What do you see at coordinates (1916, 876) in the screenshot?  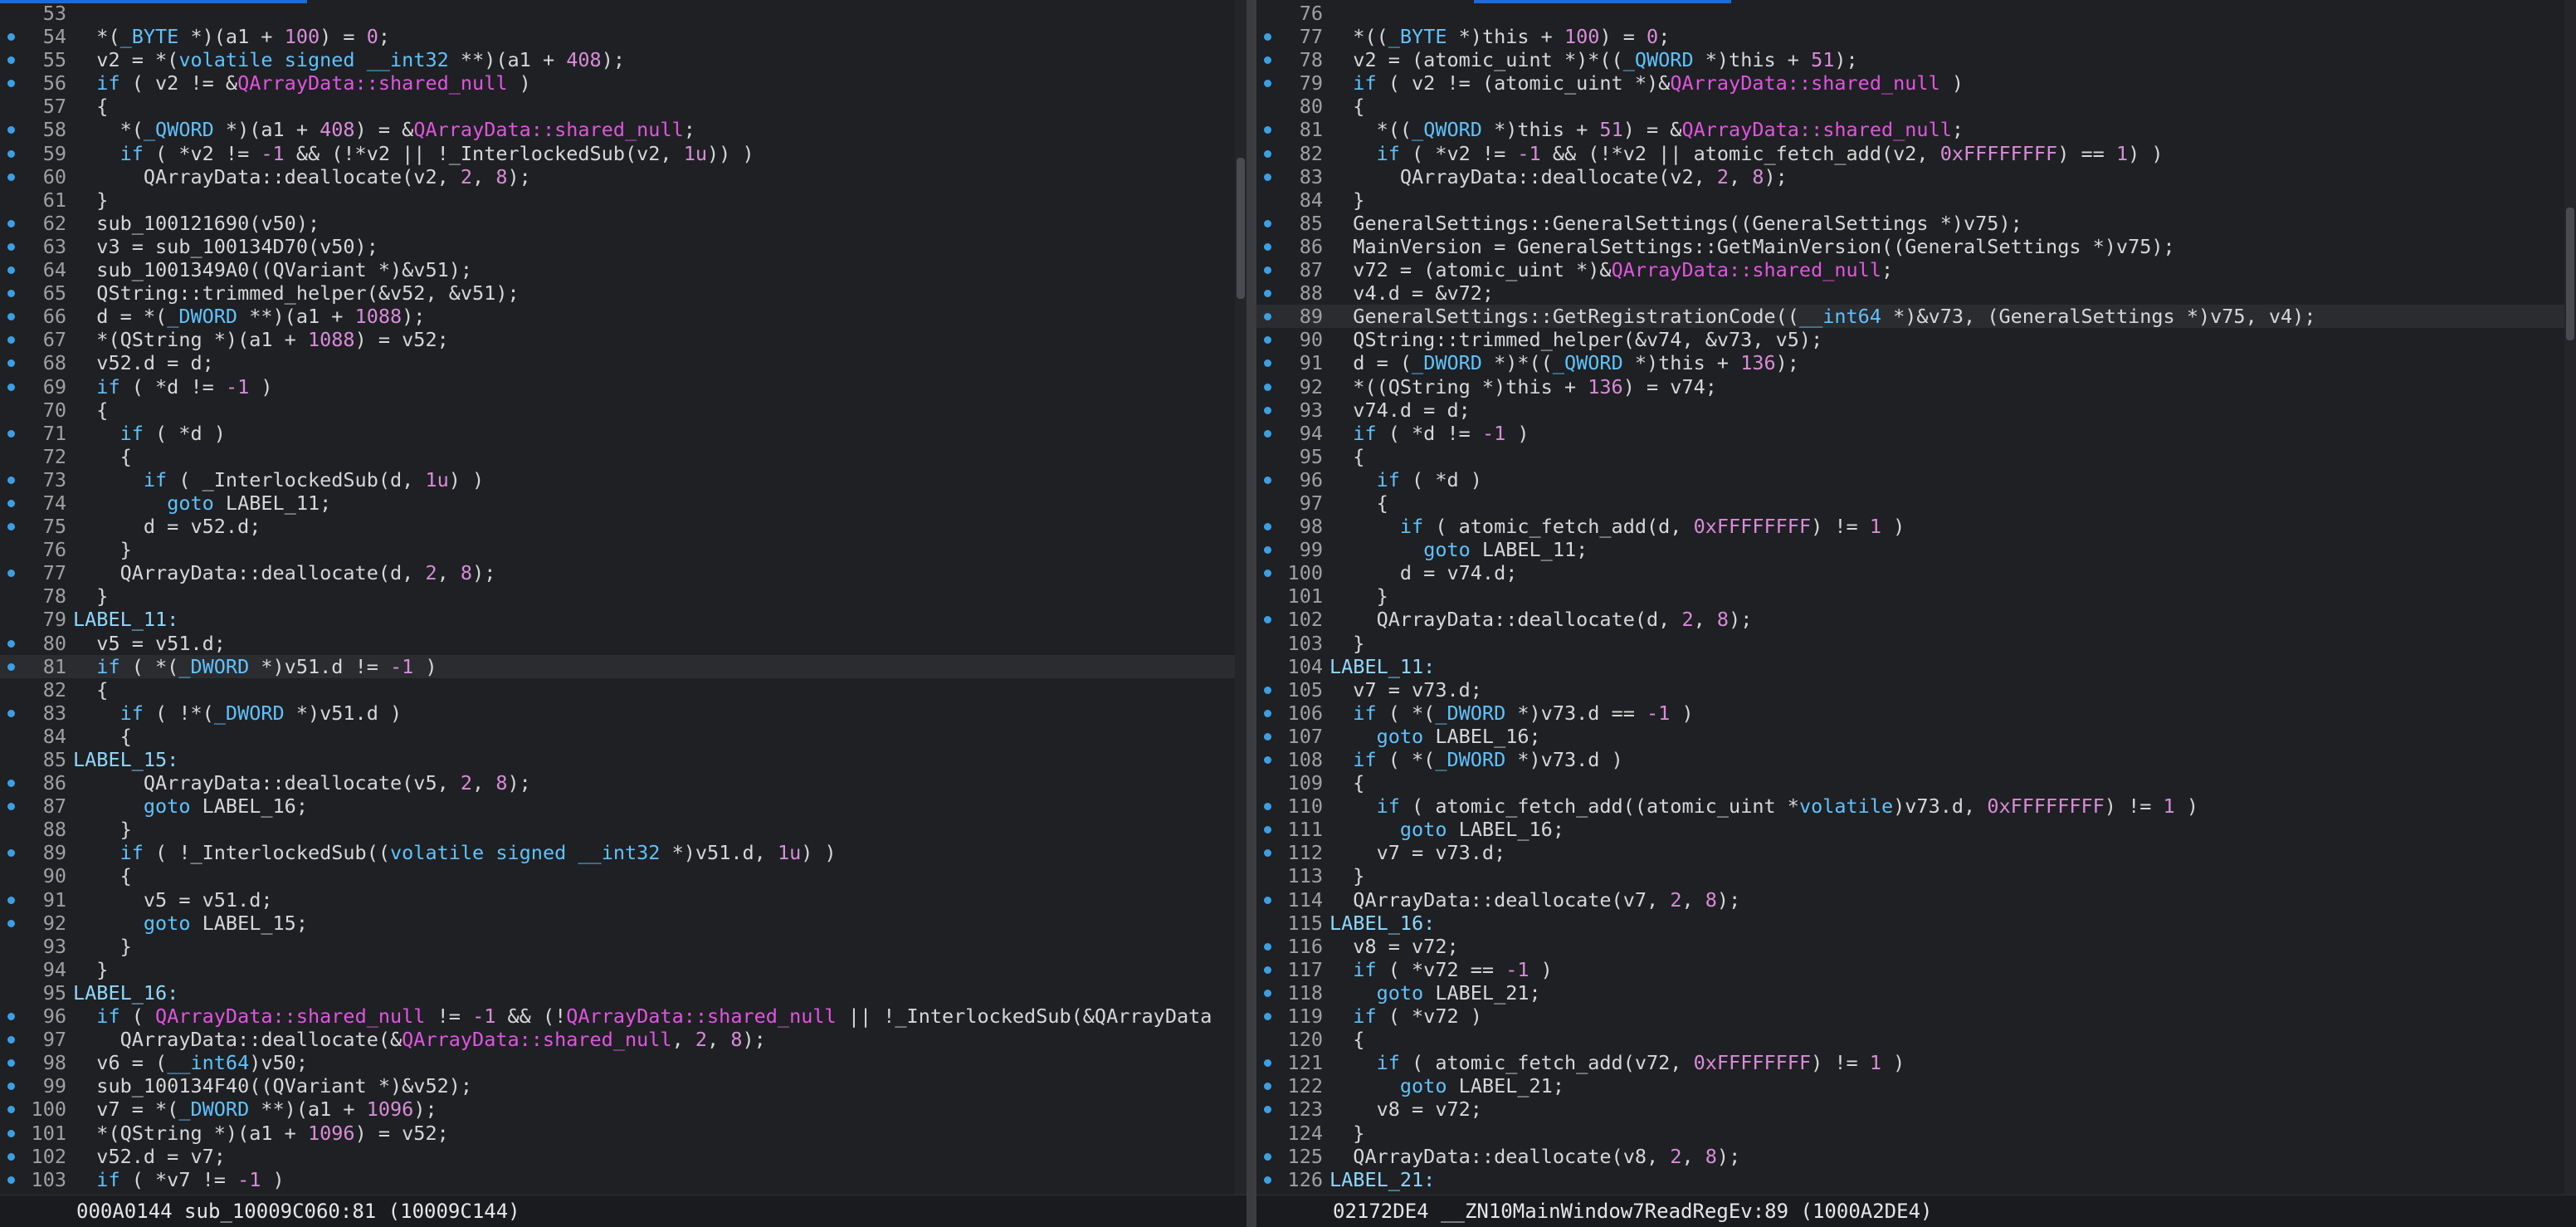 I see `code-line: 113 }` at bounding box center [1916, 876].